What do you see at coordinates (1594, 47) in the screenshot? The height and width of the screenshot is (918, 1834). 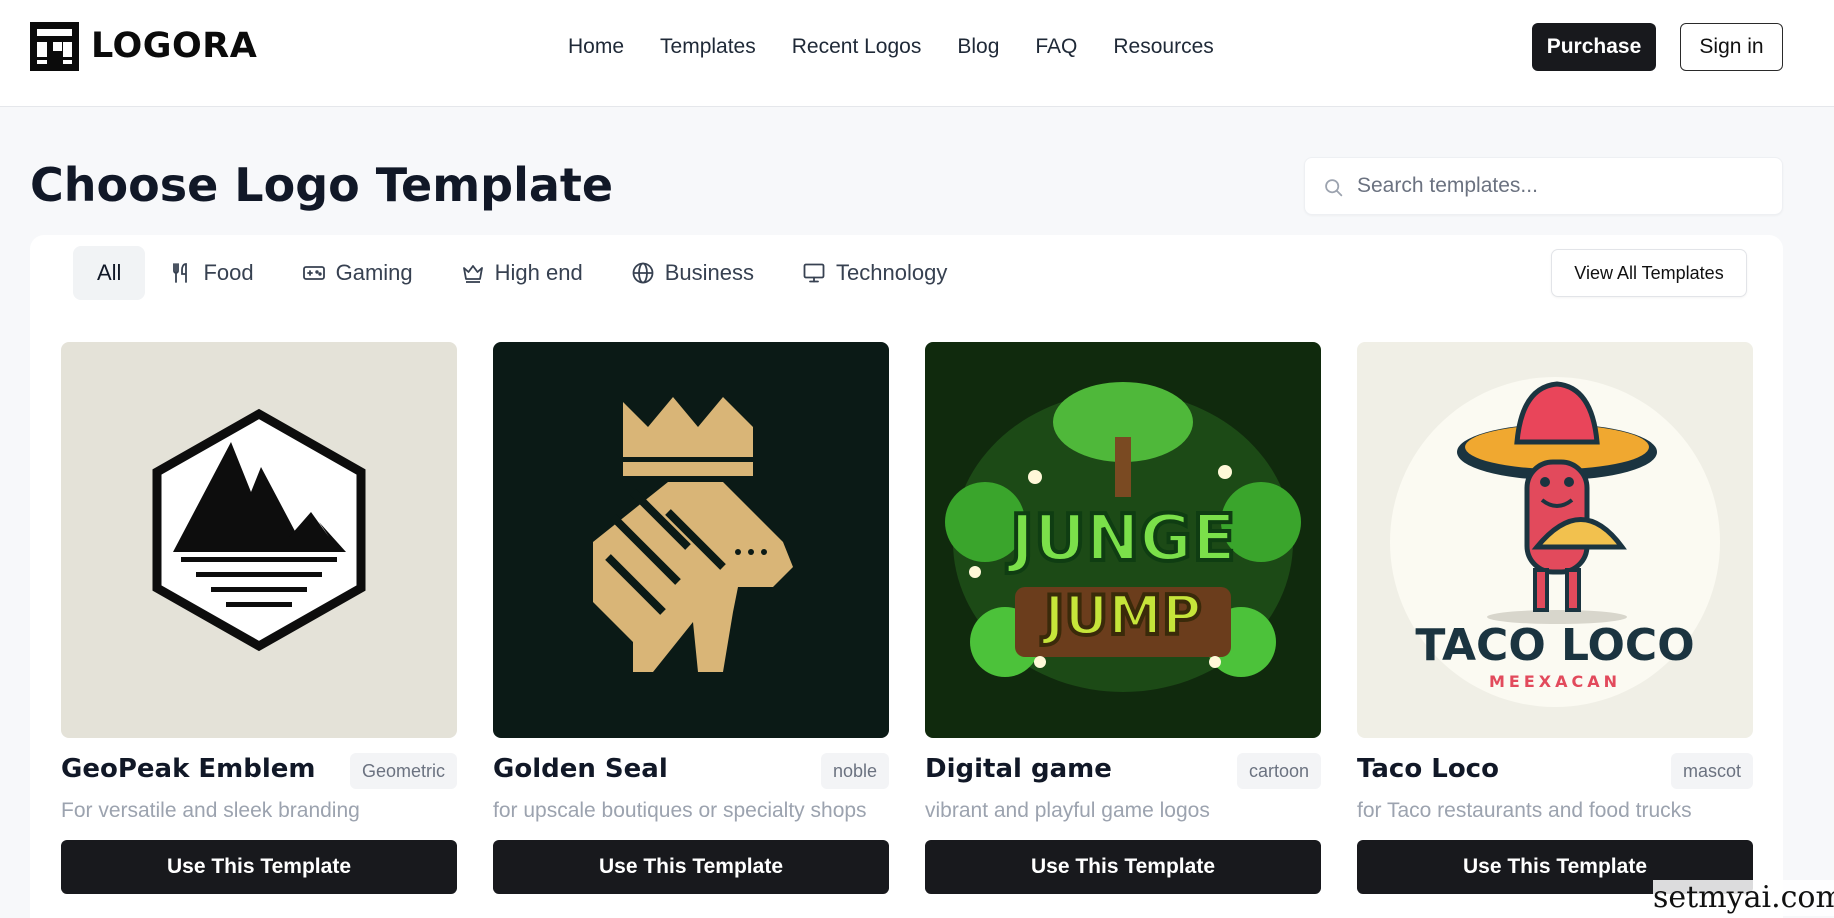 I see `purchase-button: Purchase` at bounding box center [1594, 47].